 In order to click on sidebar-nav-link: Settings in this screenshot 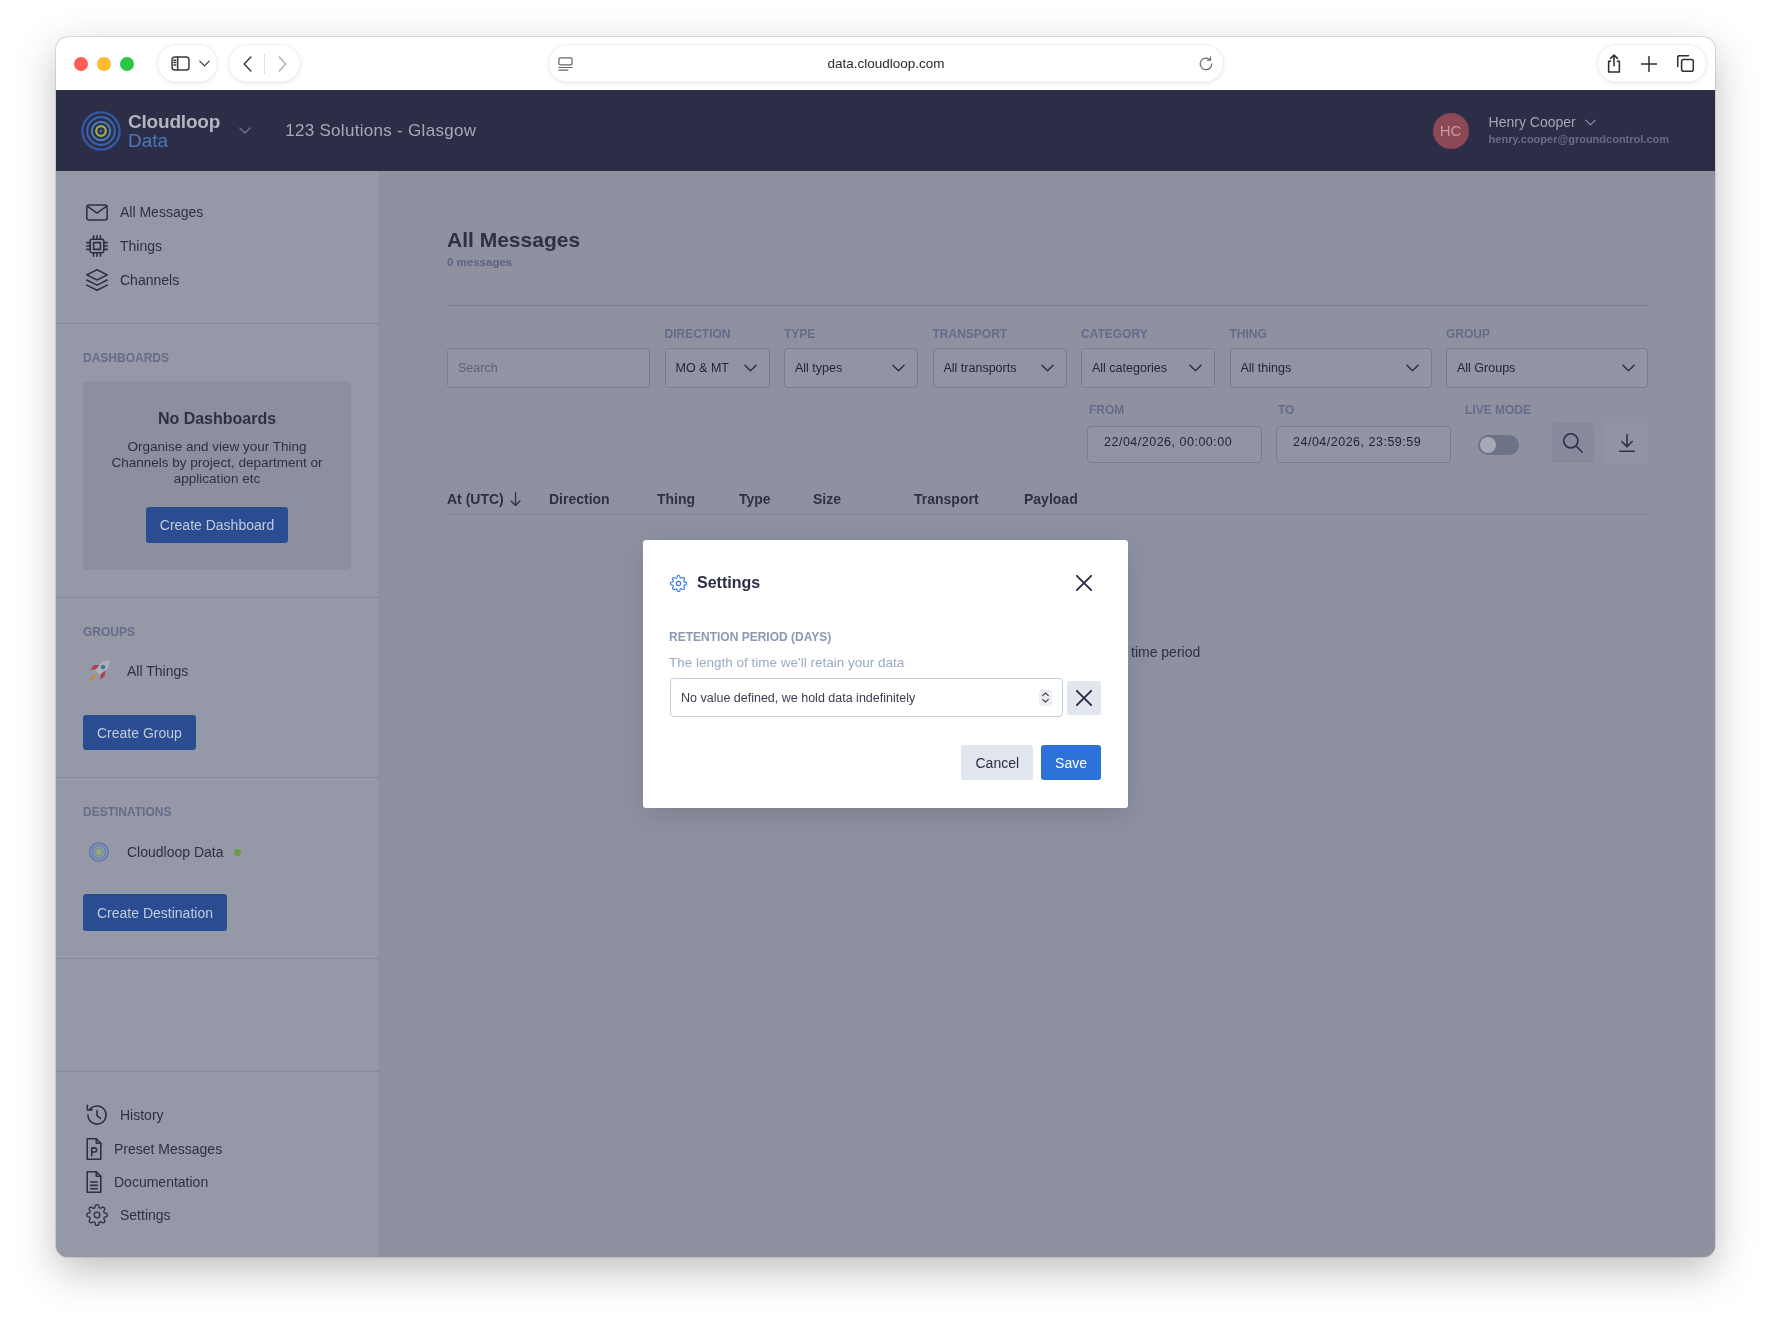, I will do `click(128, 1215)`.